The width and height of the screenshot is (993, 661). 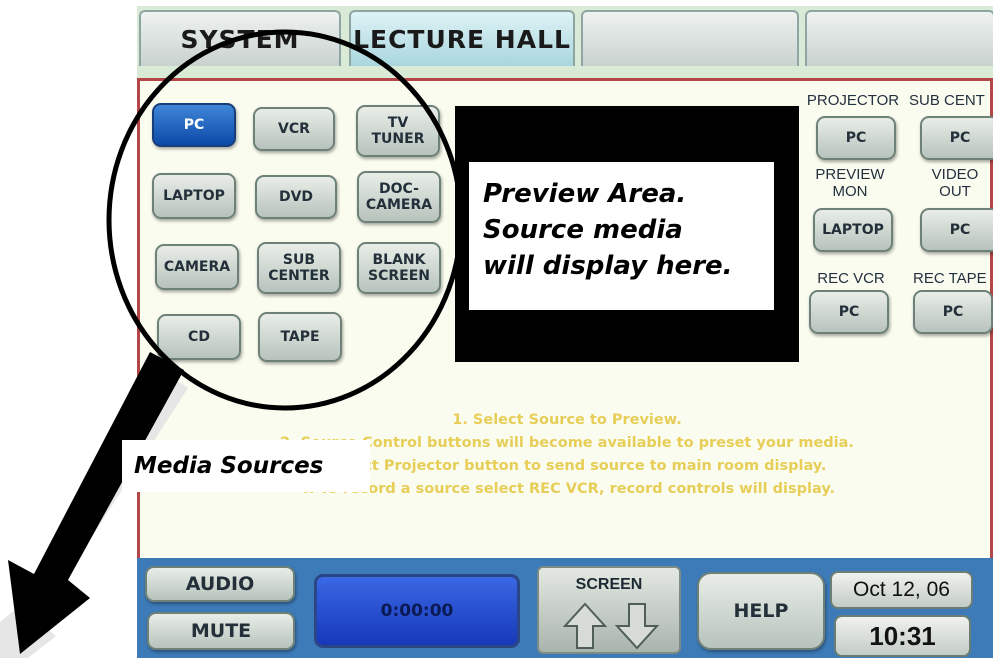 I want to click on pointer-arrow-icon, so click(x=96, y=503).